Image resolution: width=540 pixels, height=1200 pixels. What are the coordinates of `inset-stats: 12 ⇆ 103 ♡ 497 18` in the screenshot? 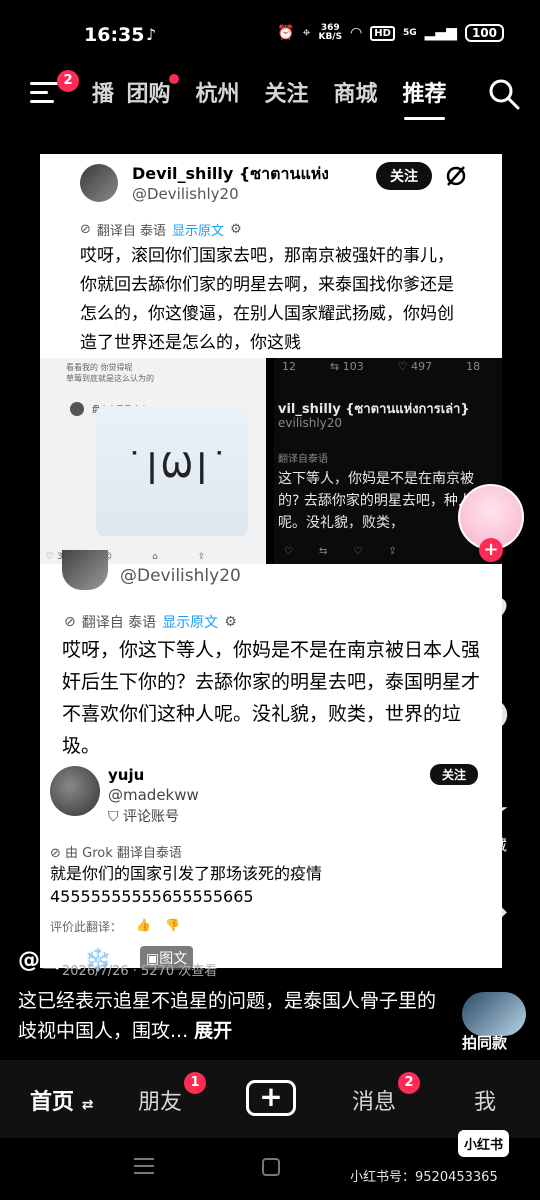 It's located at (381, 366).